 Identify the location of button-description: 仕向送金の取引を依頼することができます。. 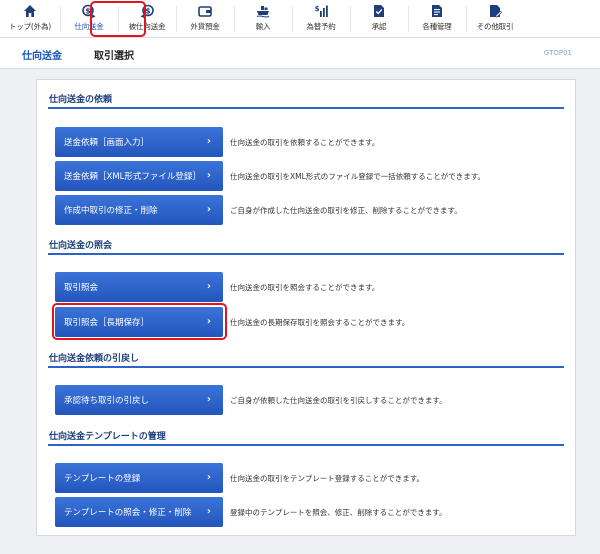
(305, 142).